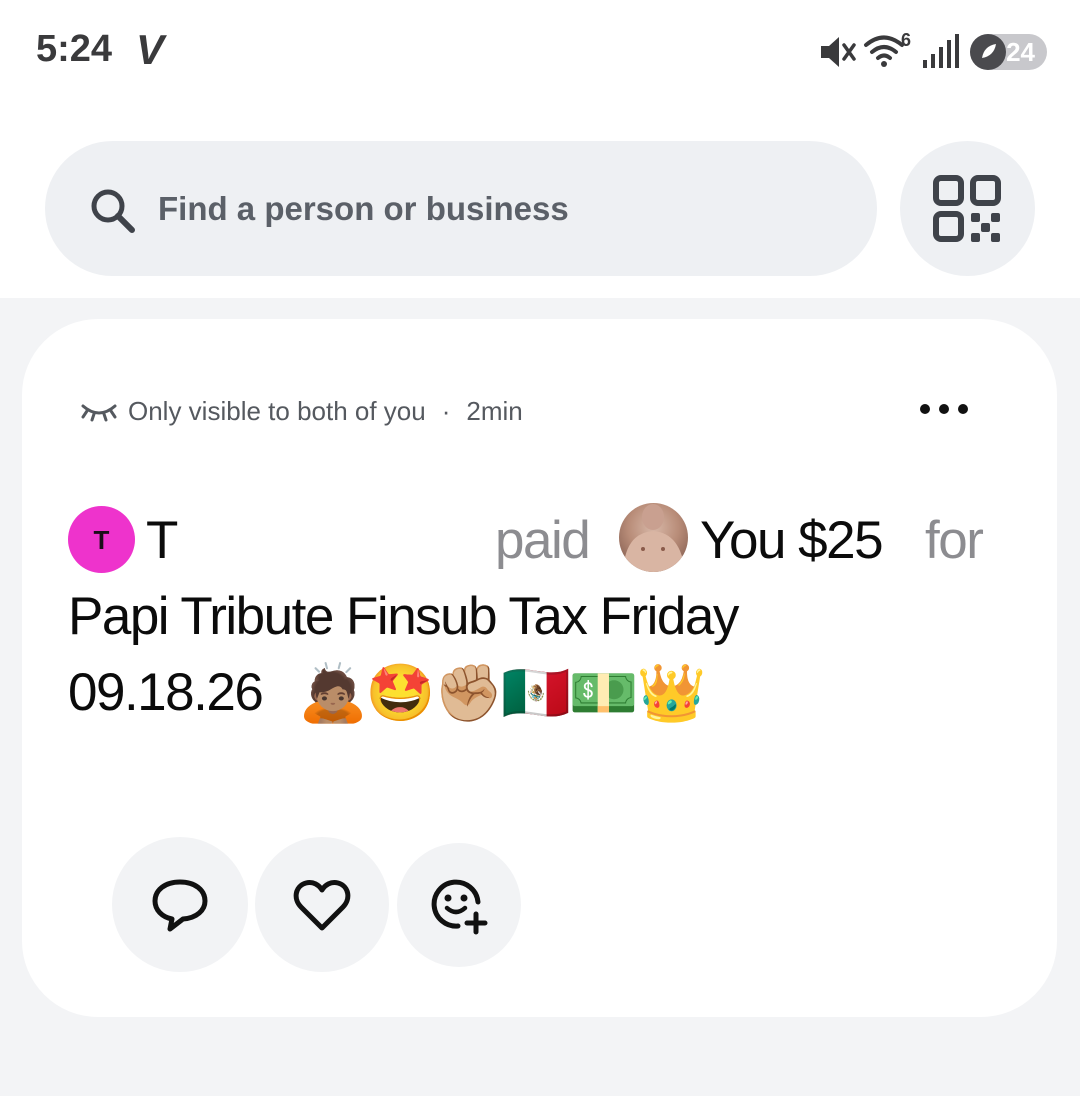 This screenshot has height=1096, width=1080. What do you see at coordinates (543, 540) in the screenshot?
I see `paid-verb: paid` at bounding box center [543, 540].